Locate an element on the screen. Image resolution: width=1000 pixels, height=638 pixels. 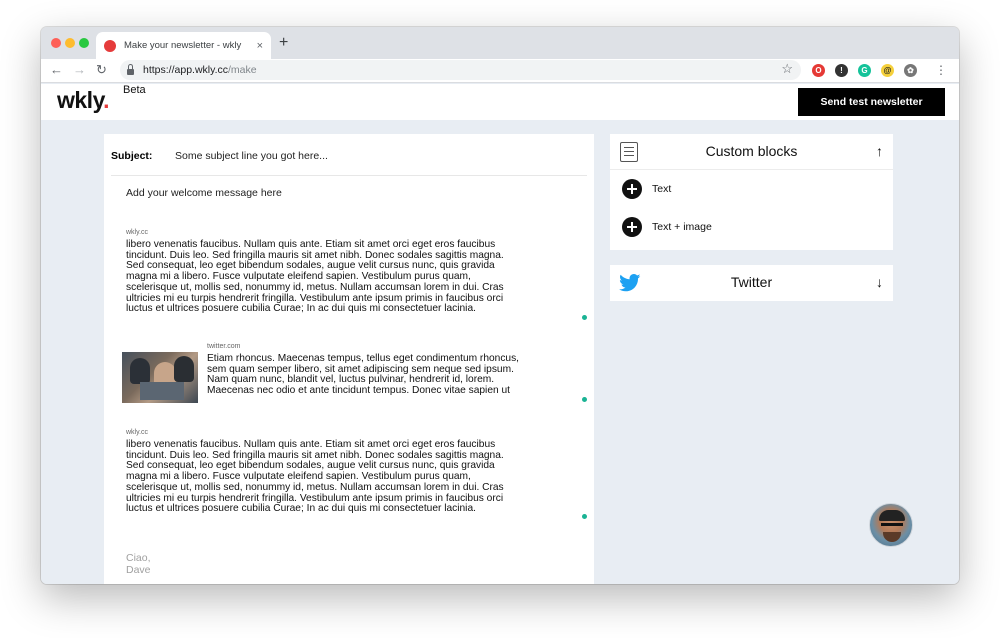
incognito-icon: ✿ is located at coordinates (910, 70).